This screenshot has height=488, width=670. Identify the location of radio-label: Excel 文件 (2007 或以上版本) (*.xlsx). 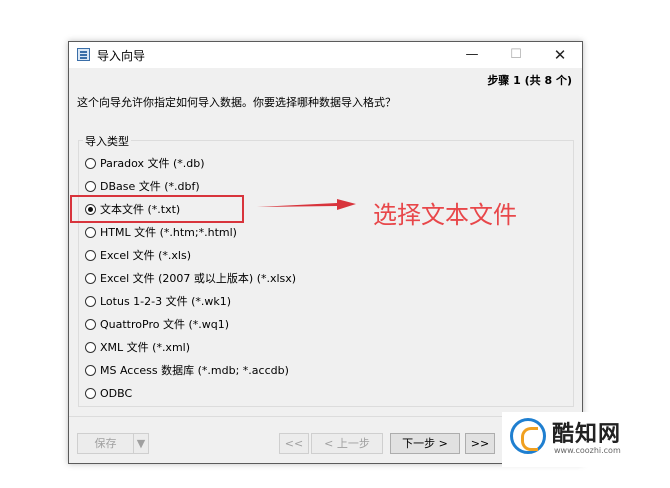
(198, 278).